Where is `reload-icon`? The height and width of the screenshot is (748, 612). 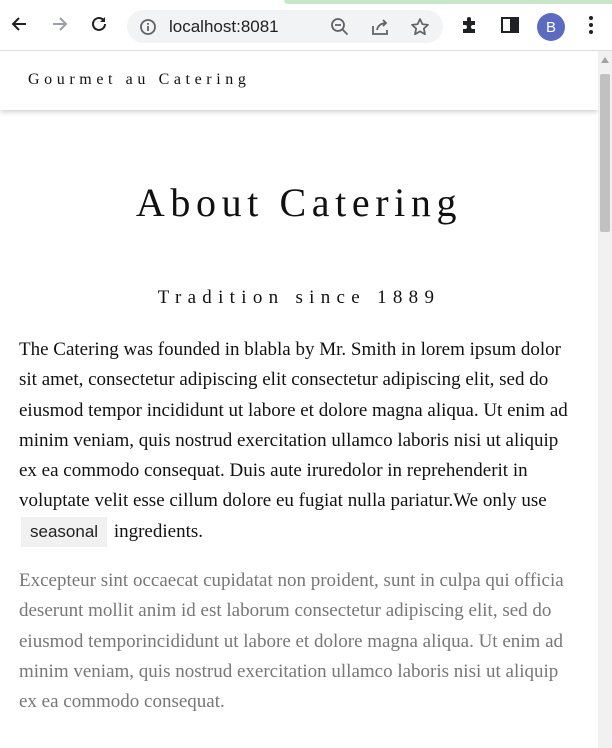 reload-icon is located at coordinates (99, 23).